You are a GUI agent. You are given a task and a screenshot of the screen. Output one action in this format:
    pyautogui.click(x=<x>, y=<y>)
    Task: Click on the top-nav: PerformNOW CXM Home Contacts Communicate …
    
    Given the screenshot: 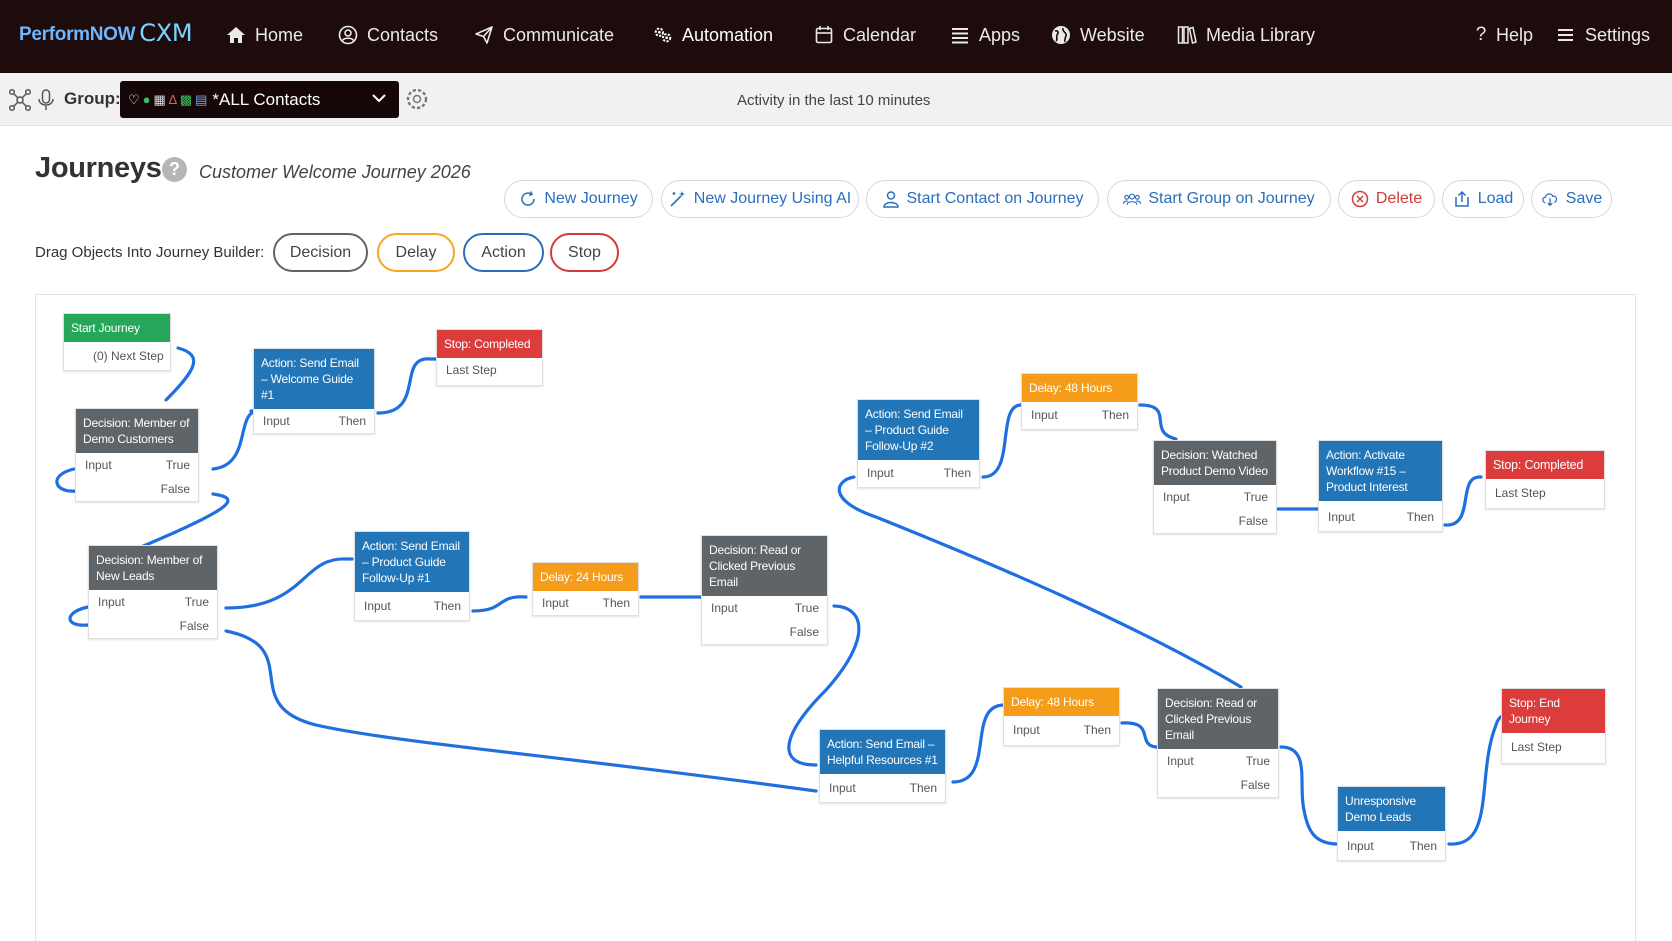 What is the action you would take?
    pyautogui.click(x=836, y=36)
    